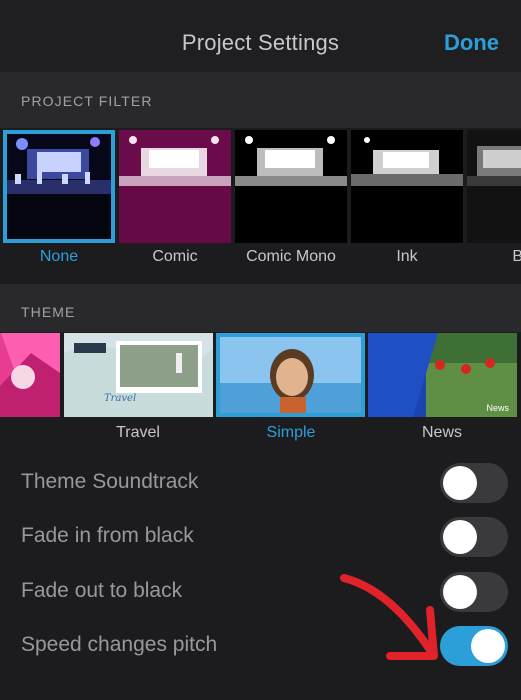 The width and height of the screenshot is (521, 700). I want to click on filter-label-comic: Comic, so click(175, 256).